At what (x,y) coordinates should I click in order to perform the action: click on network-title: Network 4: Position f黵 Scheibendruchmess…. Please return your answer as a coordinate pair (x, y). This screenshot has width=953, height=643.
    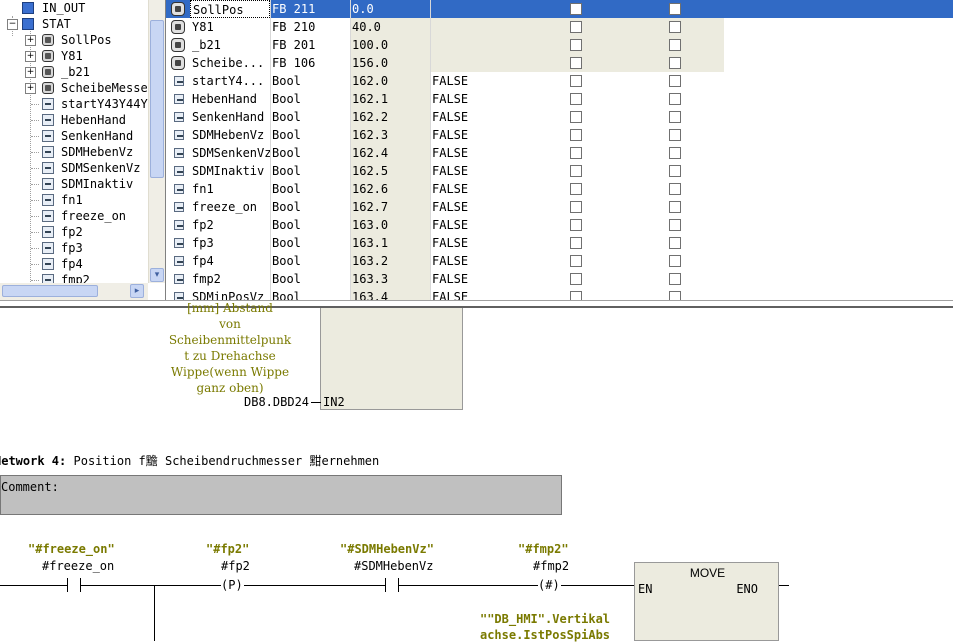
    Looking at the image, I should click on (189, 460).